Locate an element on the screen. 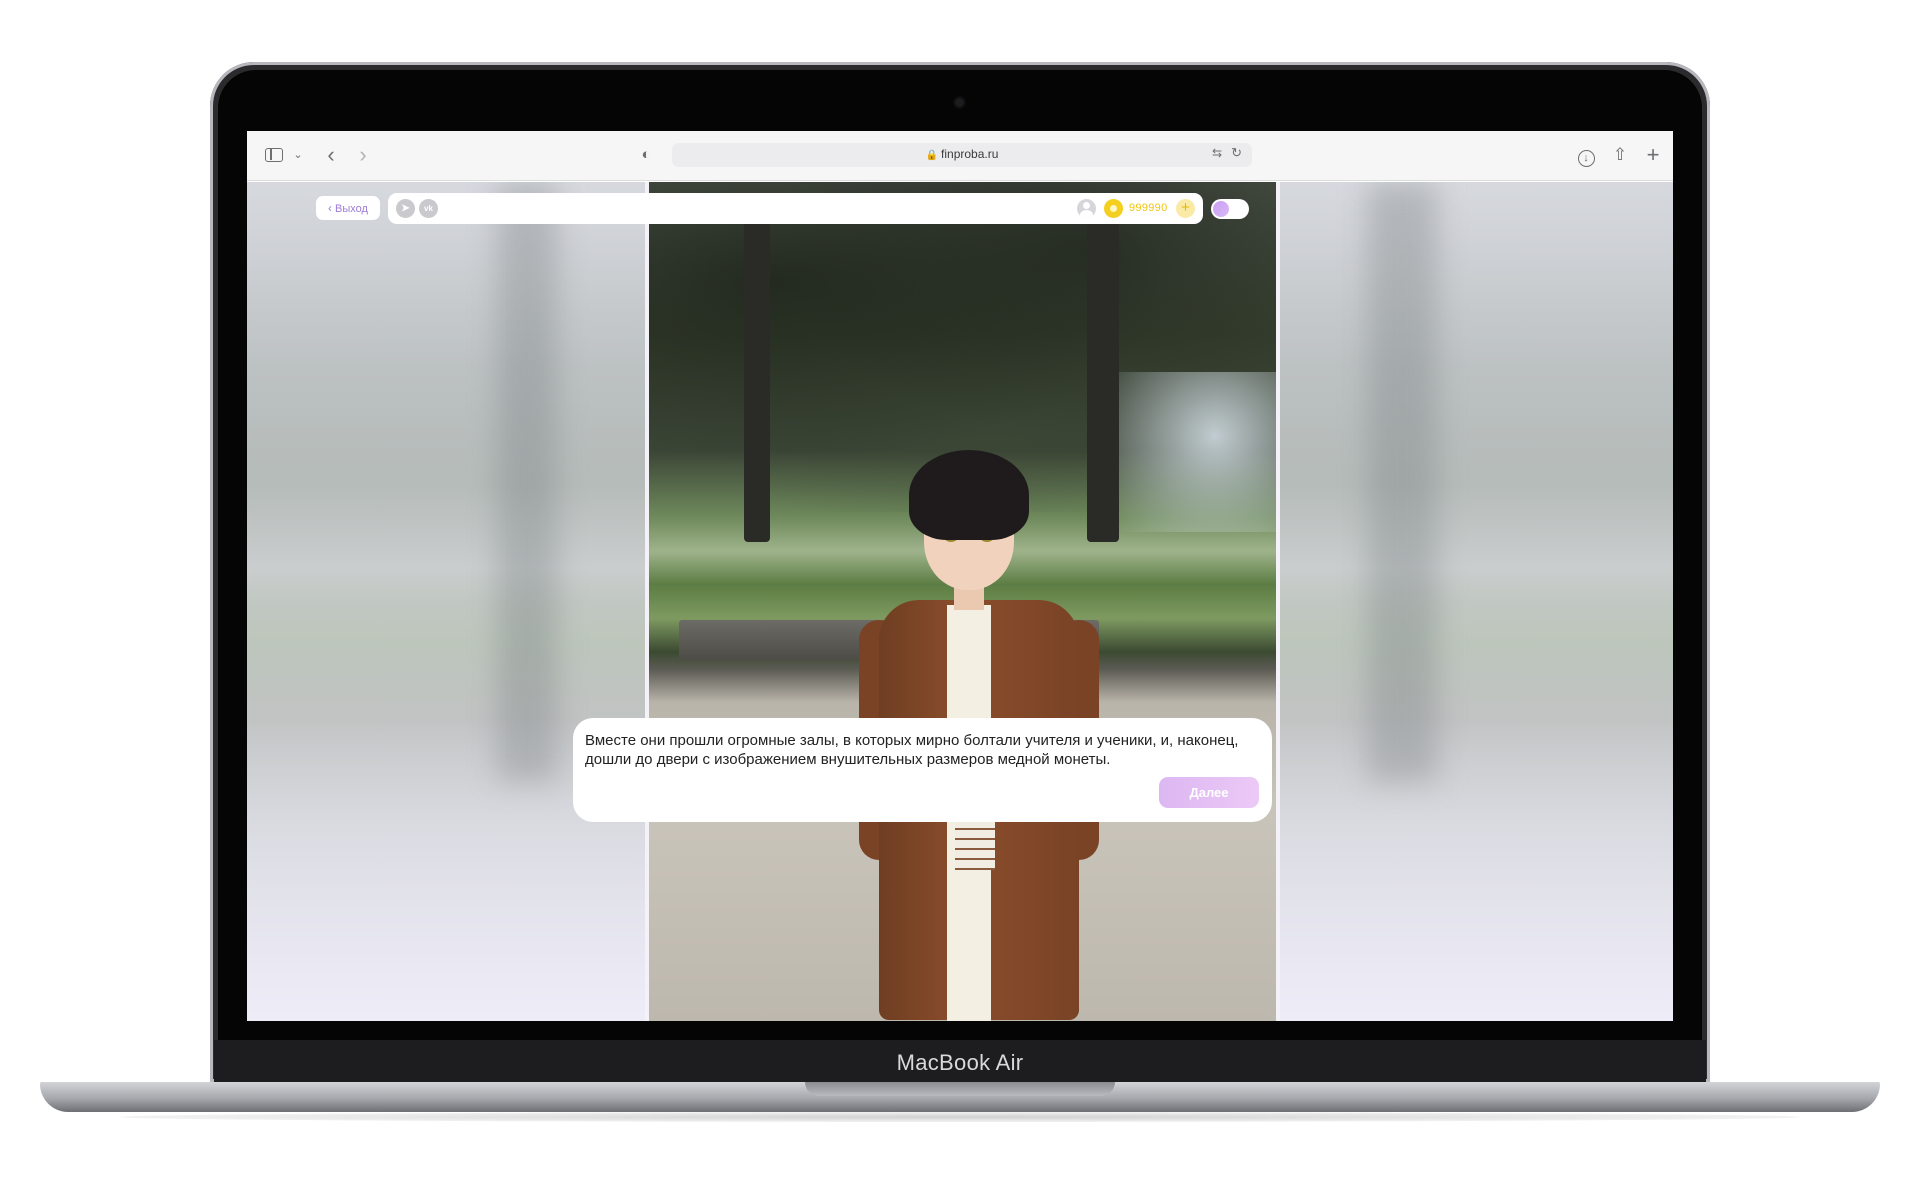 The image size is (1920, 1200). reload-icon: ↻ is located at coordinates (1236, 153).